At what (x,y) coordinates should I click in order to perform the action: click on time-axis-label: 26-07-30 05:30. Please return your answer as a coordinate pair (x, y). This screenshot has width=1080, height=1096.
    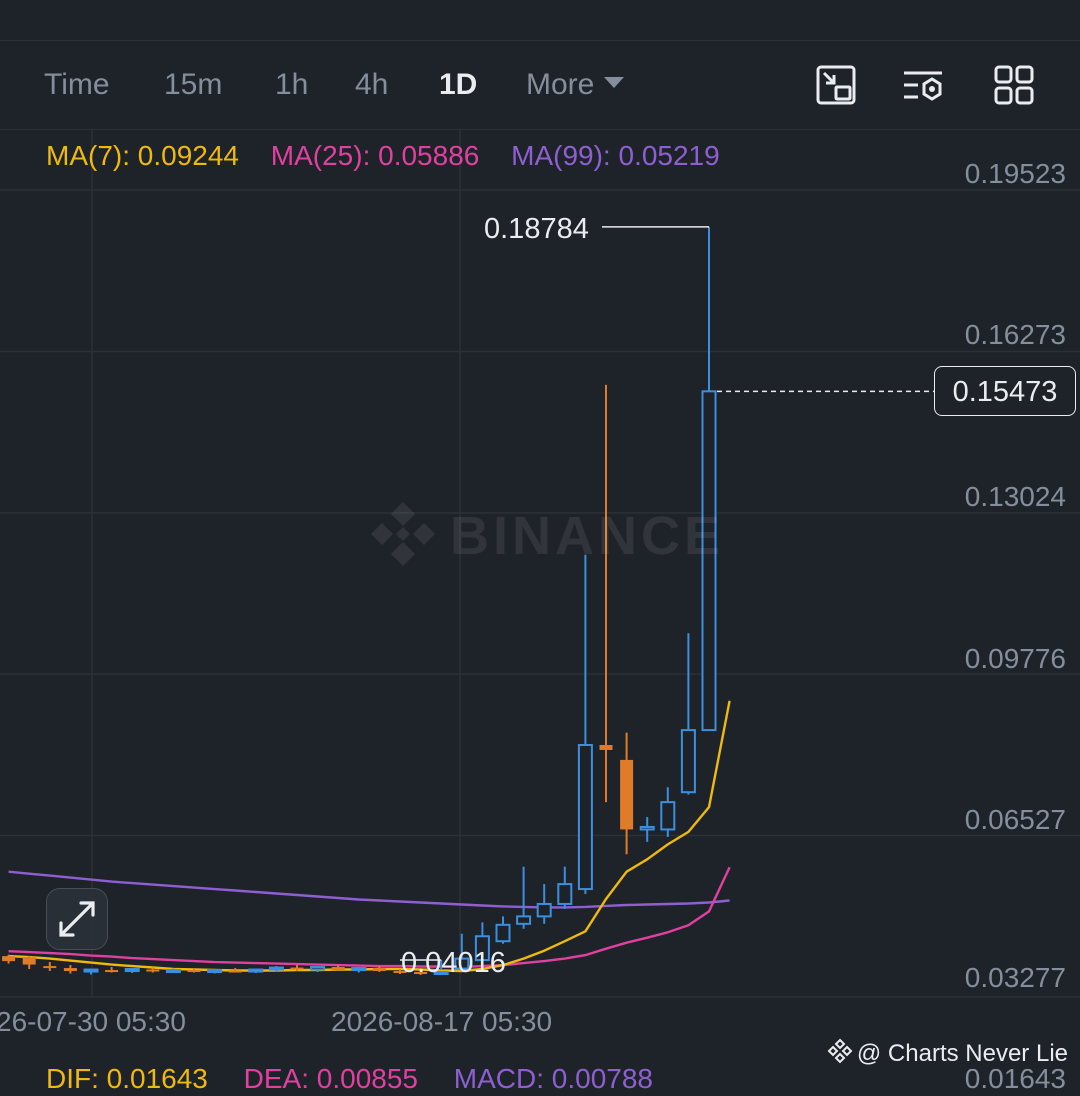
    Looking at the image, I should click on (93, 1021).